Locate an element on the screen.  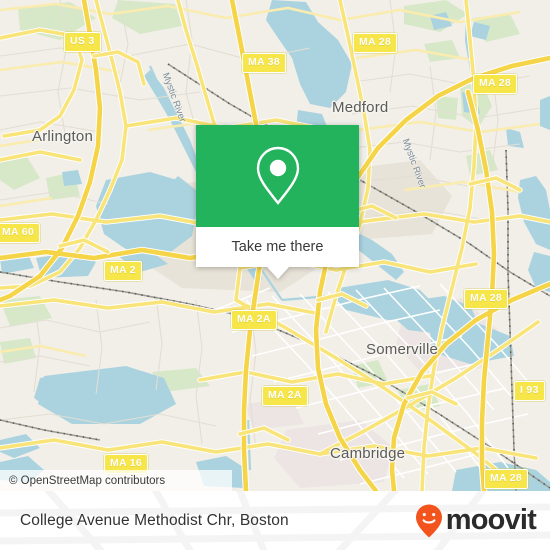
moovit-logo: moovit is located at coordinates (475, 521).